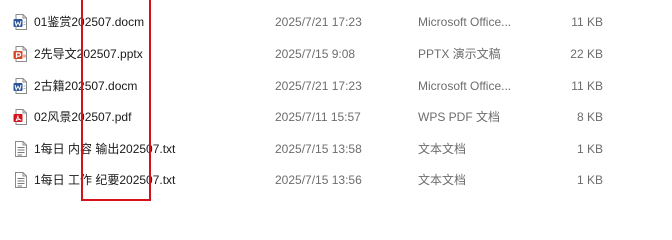  I want to click on file-name: 2先导文202507.pptx, so click(88, 54).